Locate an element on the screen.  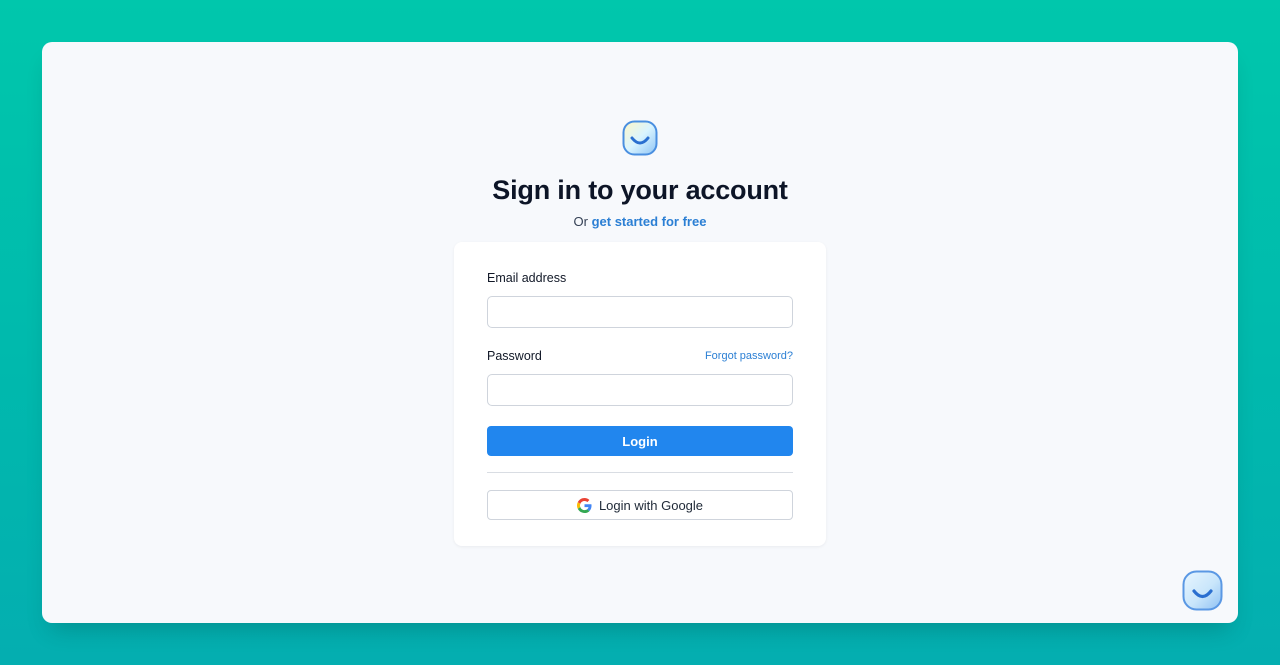
login-button: Login is located at coordinates (640, 441).